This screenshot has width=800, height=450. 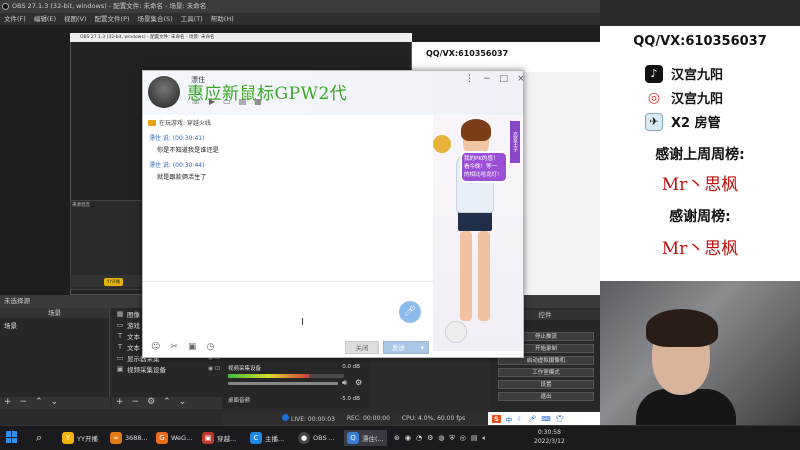 I want to click on volume-slider, so click(x=283, y=383).